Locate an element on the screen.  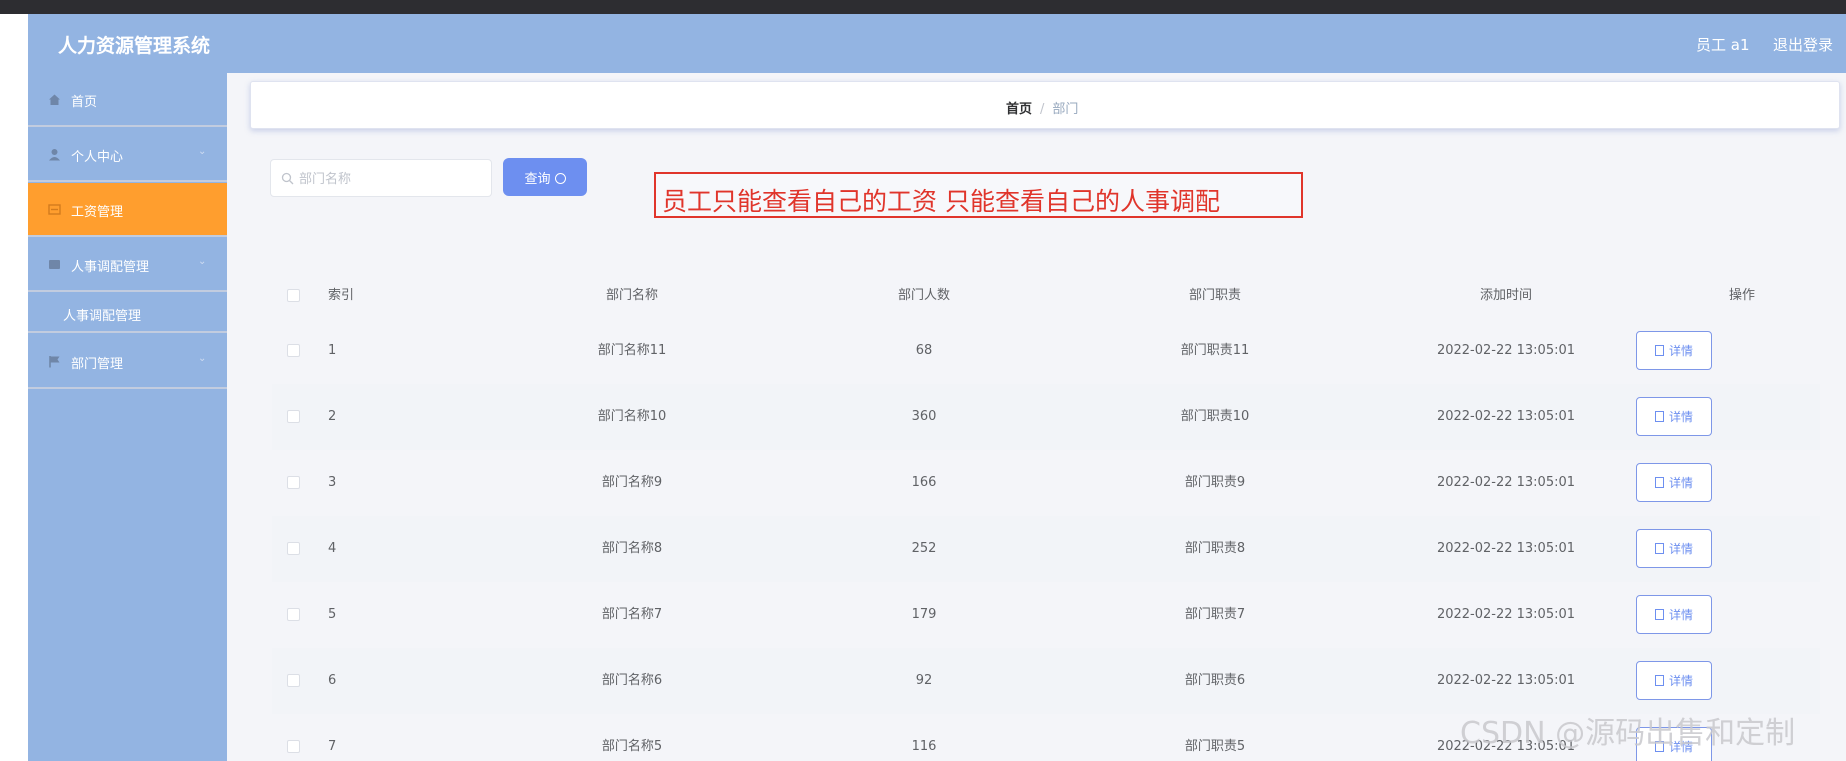
breadcrumb: 首页 / 部门 is located at coordinates (1042, 107).